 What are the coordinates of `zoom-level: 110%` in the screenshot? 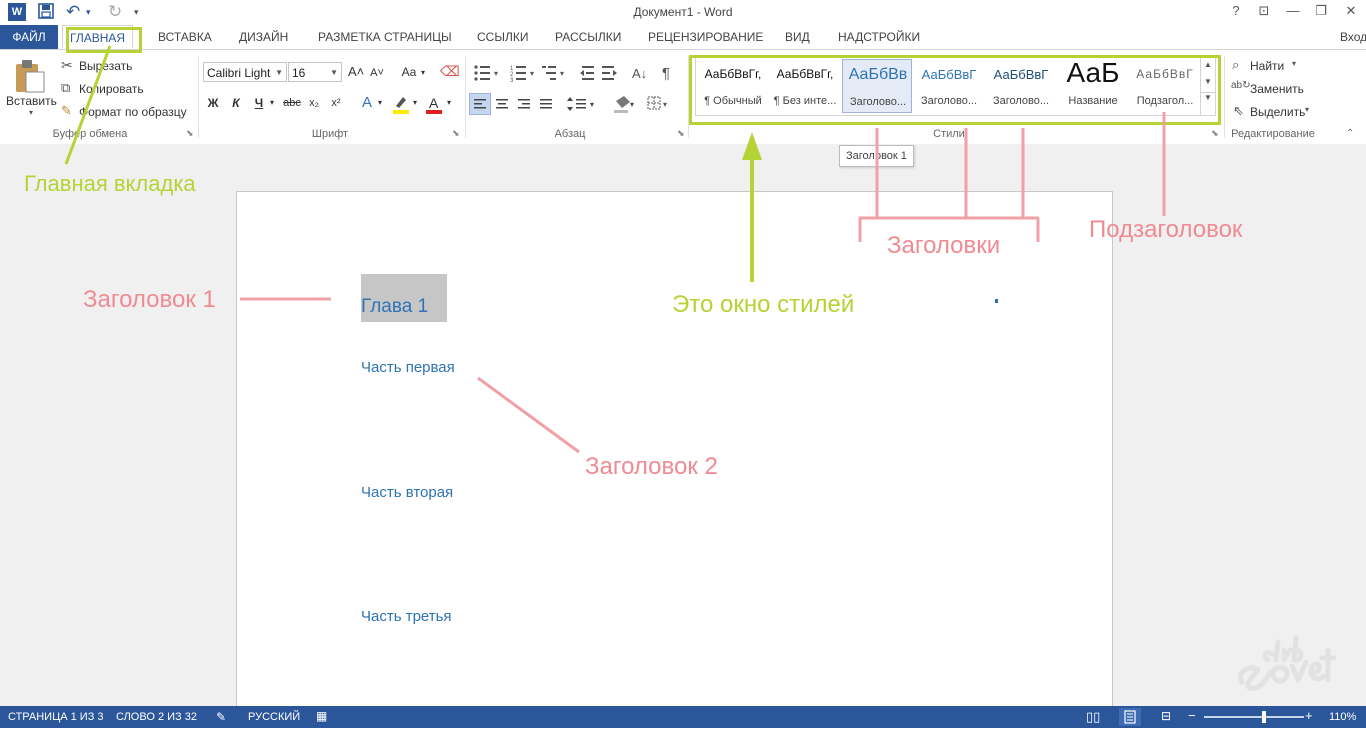 It's located at (1342, 717).